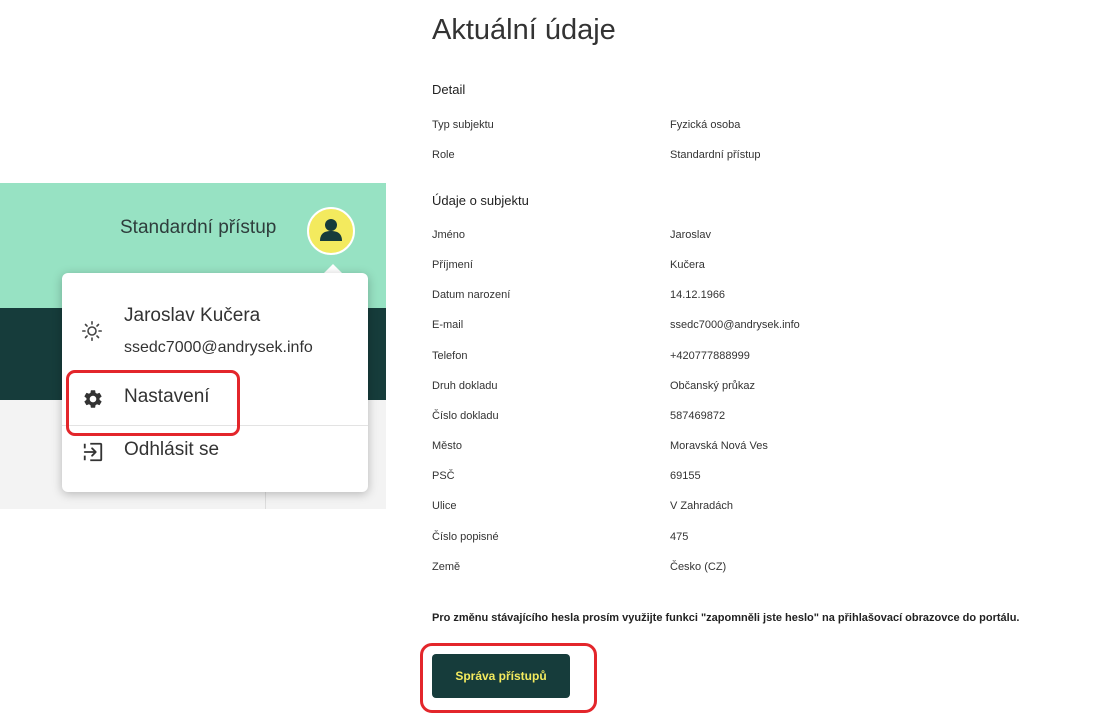 The width and height of the screenshot is (1099, 713). I want to click on user-info: Jaroslav Kučera ssedc7000@andrysek.info, so click(215, 322).